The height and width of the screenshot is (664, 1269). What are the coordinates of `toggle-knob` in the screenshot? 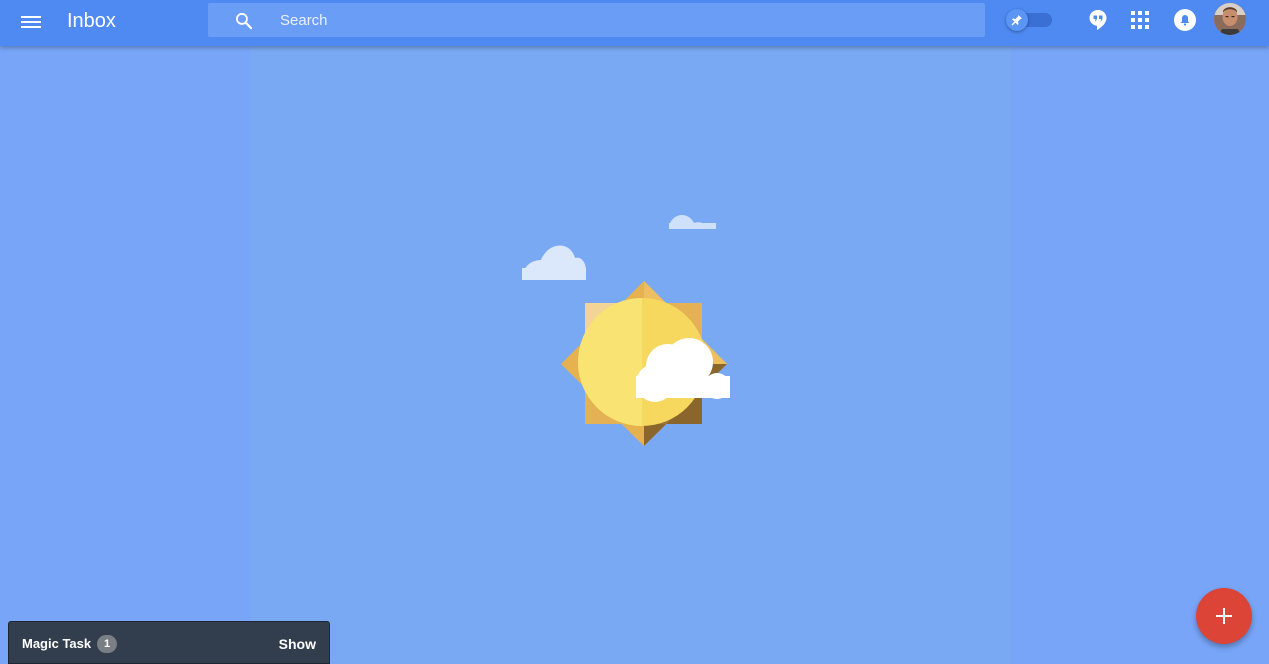 It's located at (1017, 20).